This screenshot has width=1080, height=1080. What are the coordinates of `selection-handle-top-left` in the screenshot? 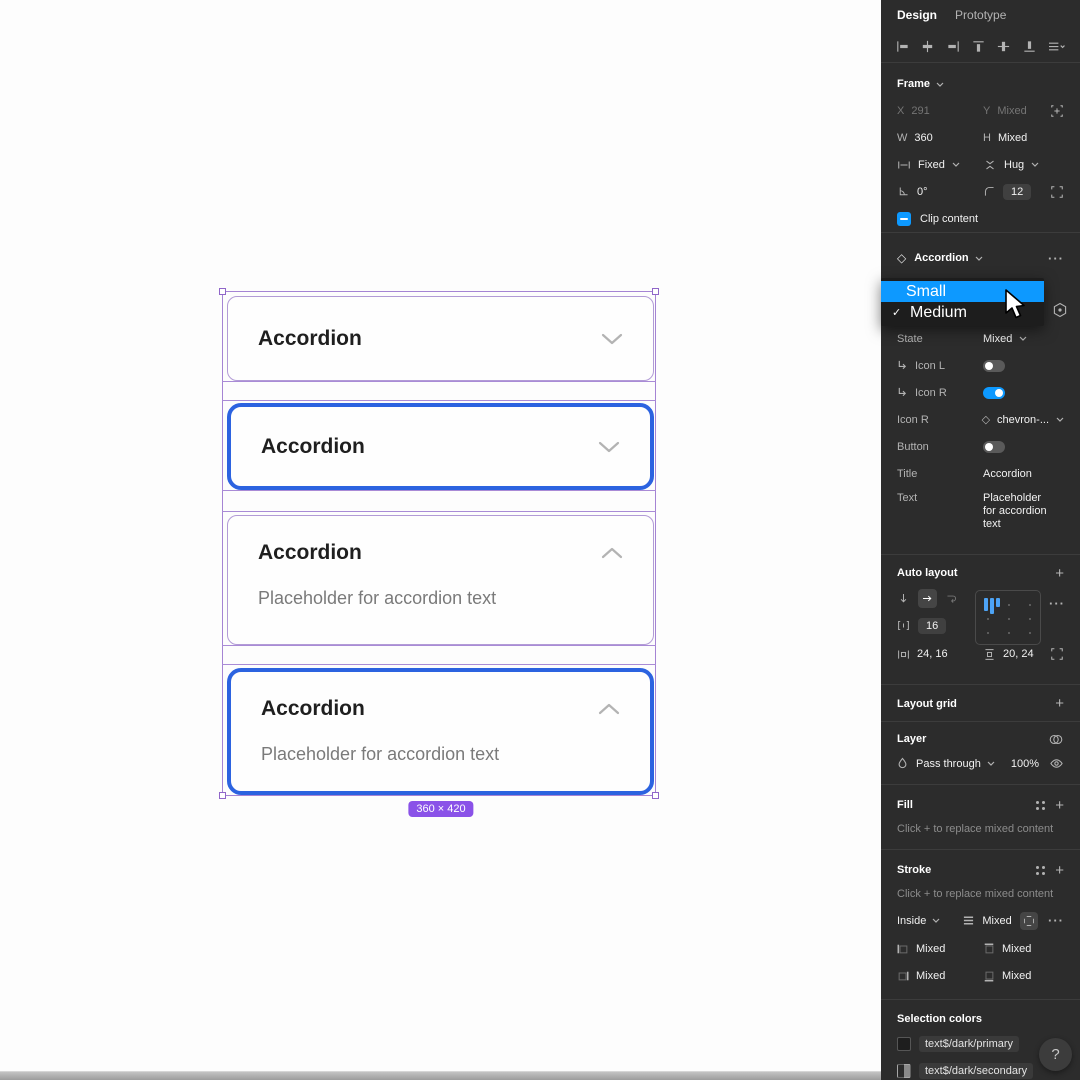 It's located at (222, 291).